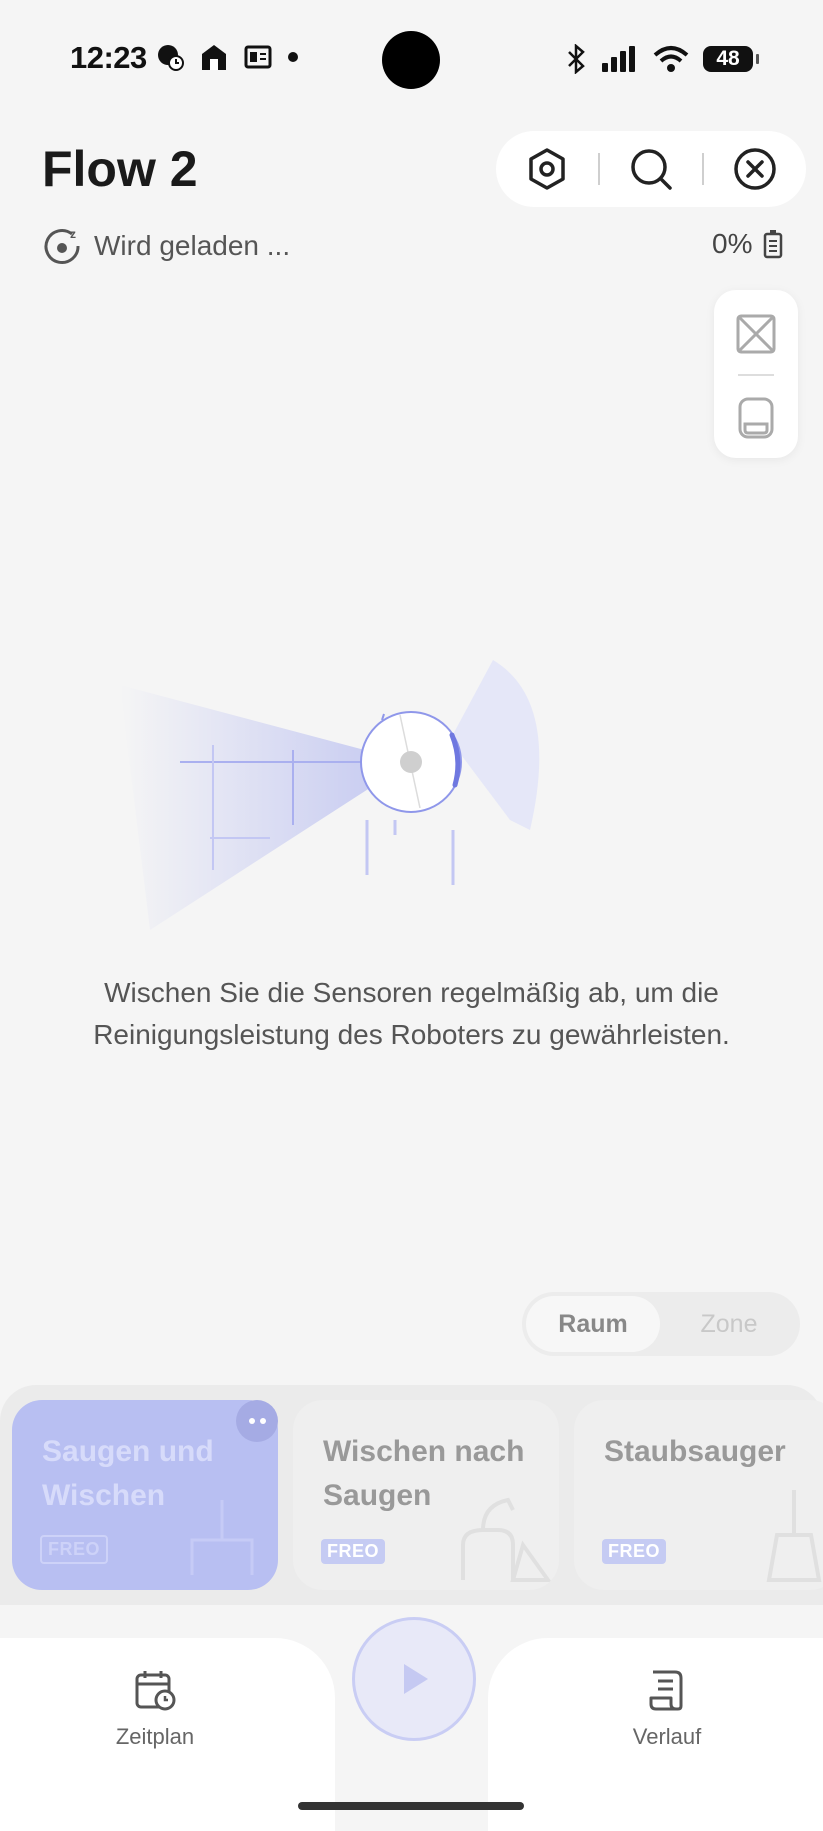  I want to click on history-document-icon, so click(666, 1690).